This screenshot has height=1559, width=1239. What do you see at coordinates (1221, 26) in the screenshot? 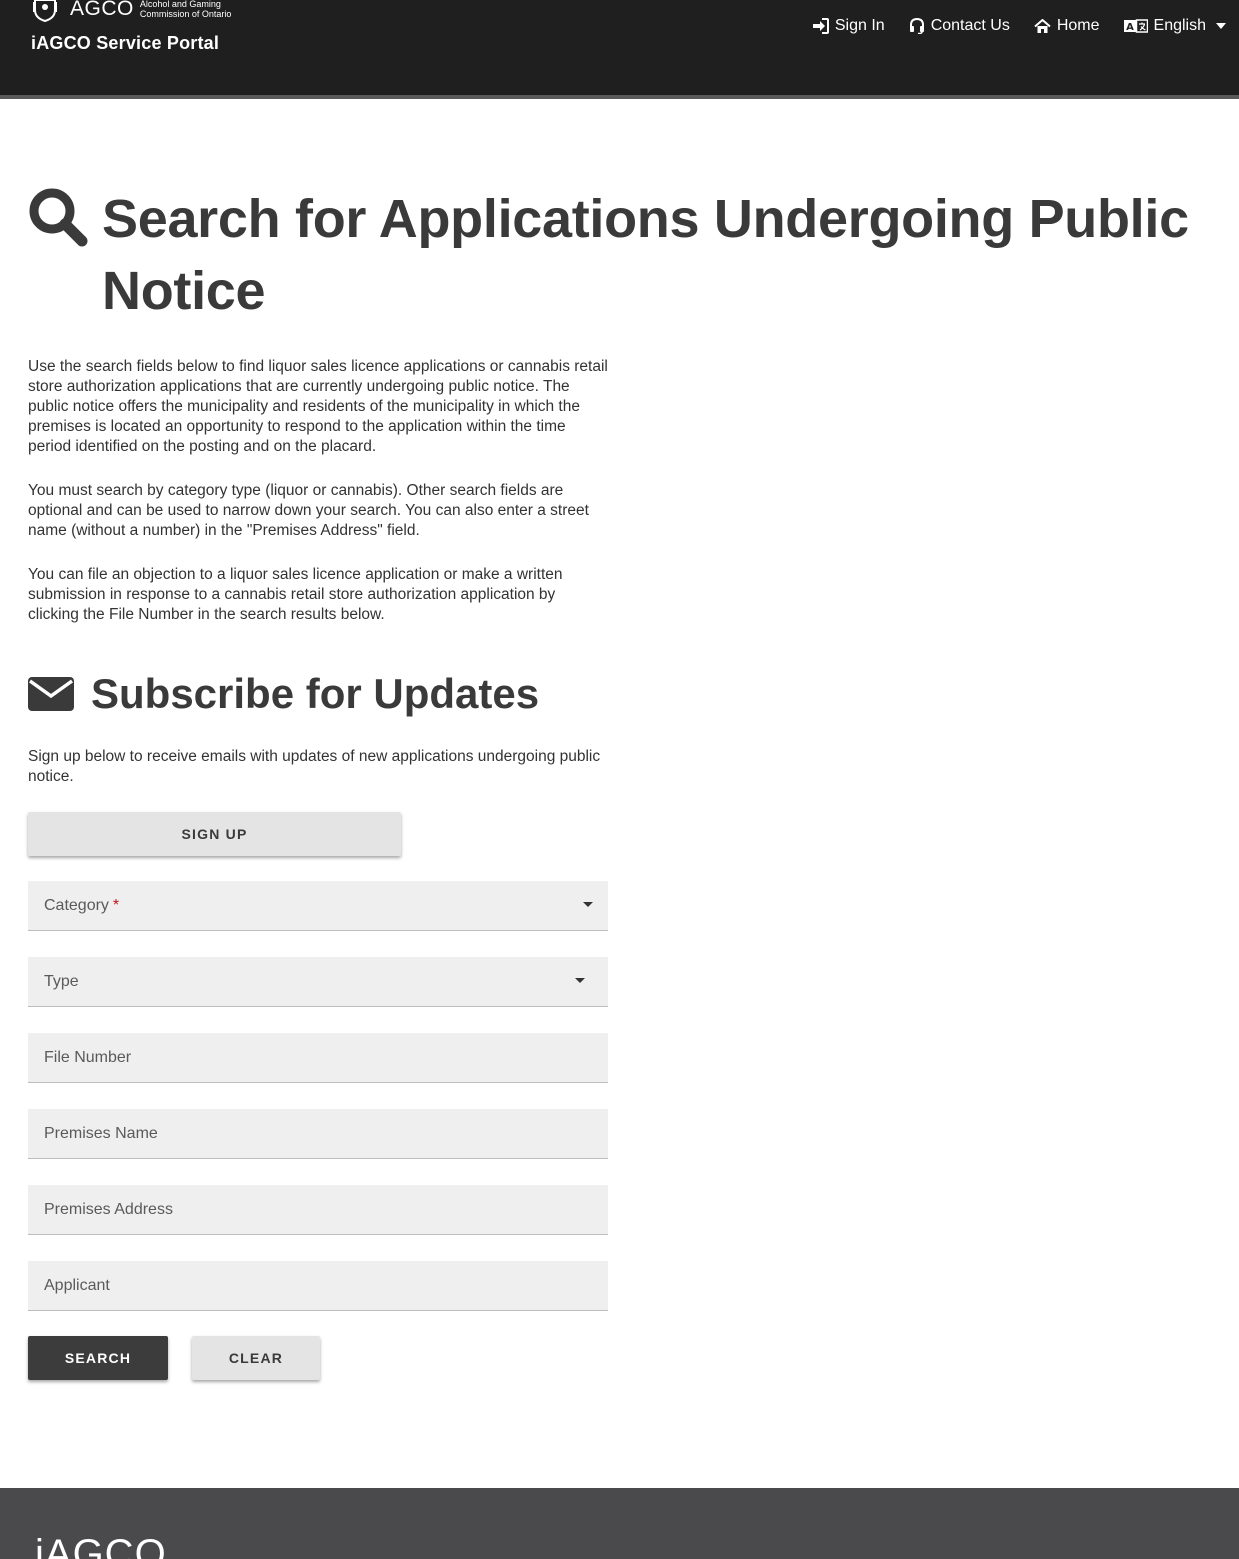
I see `caret-down-icon` at bounding box center [1221, 26].